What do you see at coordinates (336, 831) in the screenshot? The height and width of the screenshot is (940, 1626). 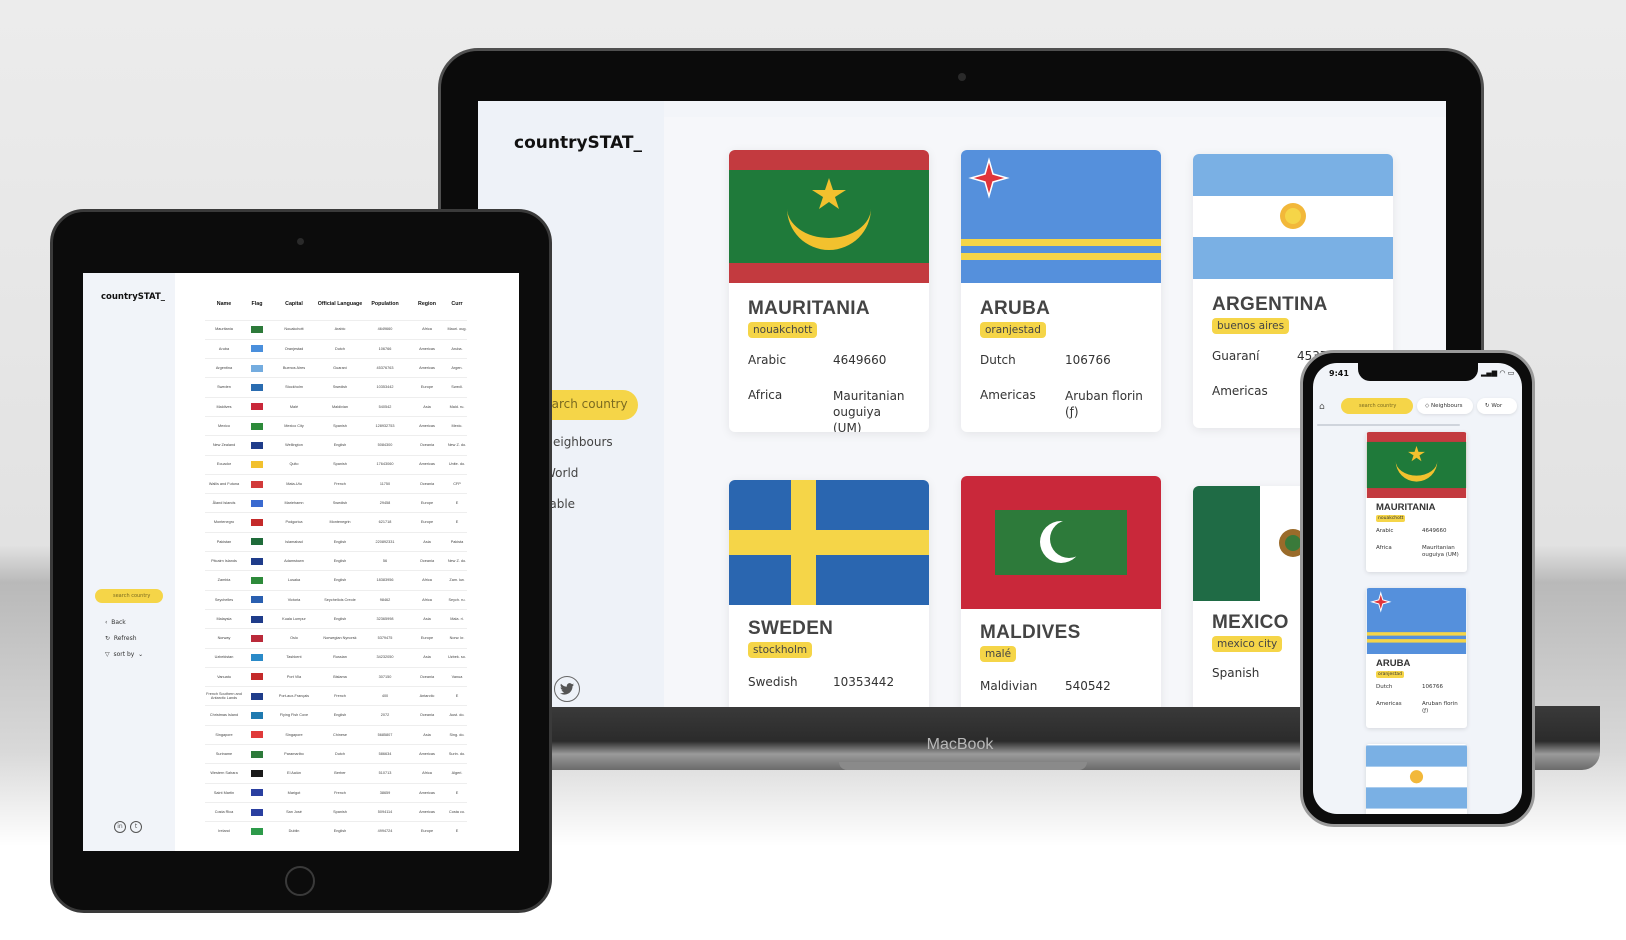 I see `table-row: Ireland Dublin English 4994724 Europe E` at bounding box center [336, 831].